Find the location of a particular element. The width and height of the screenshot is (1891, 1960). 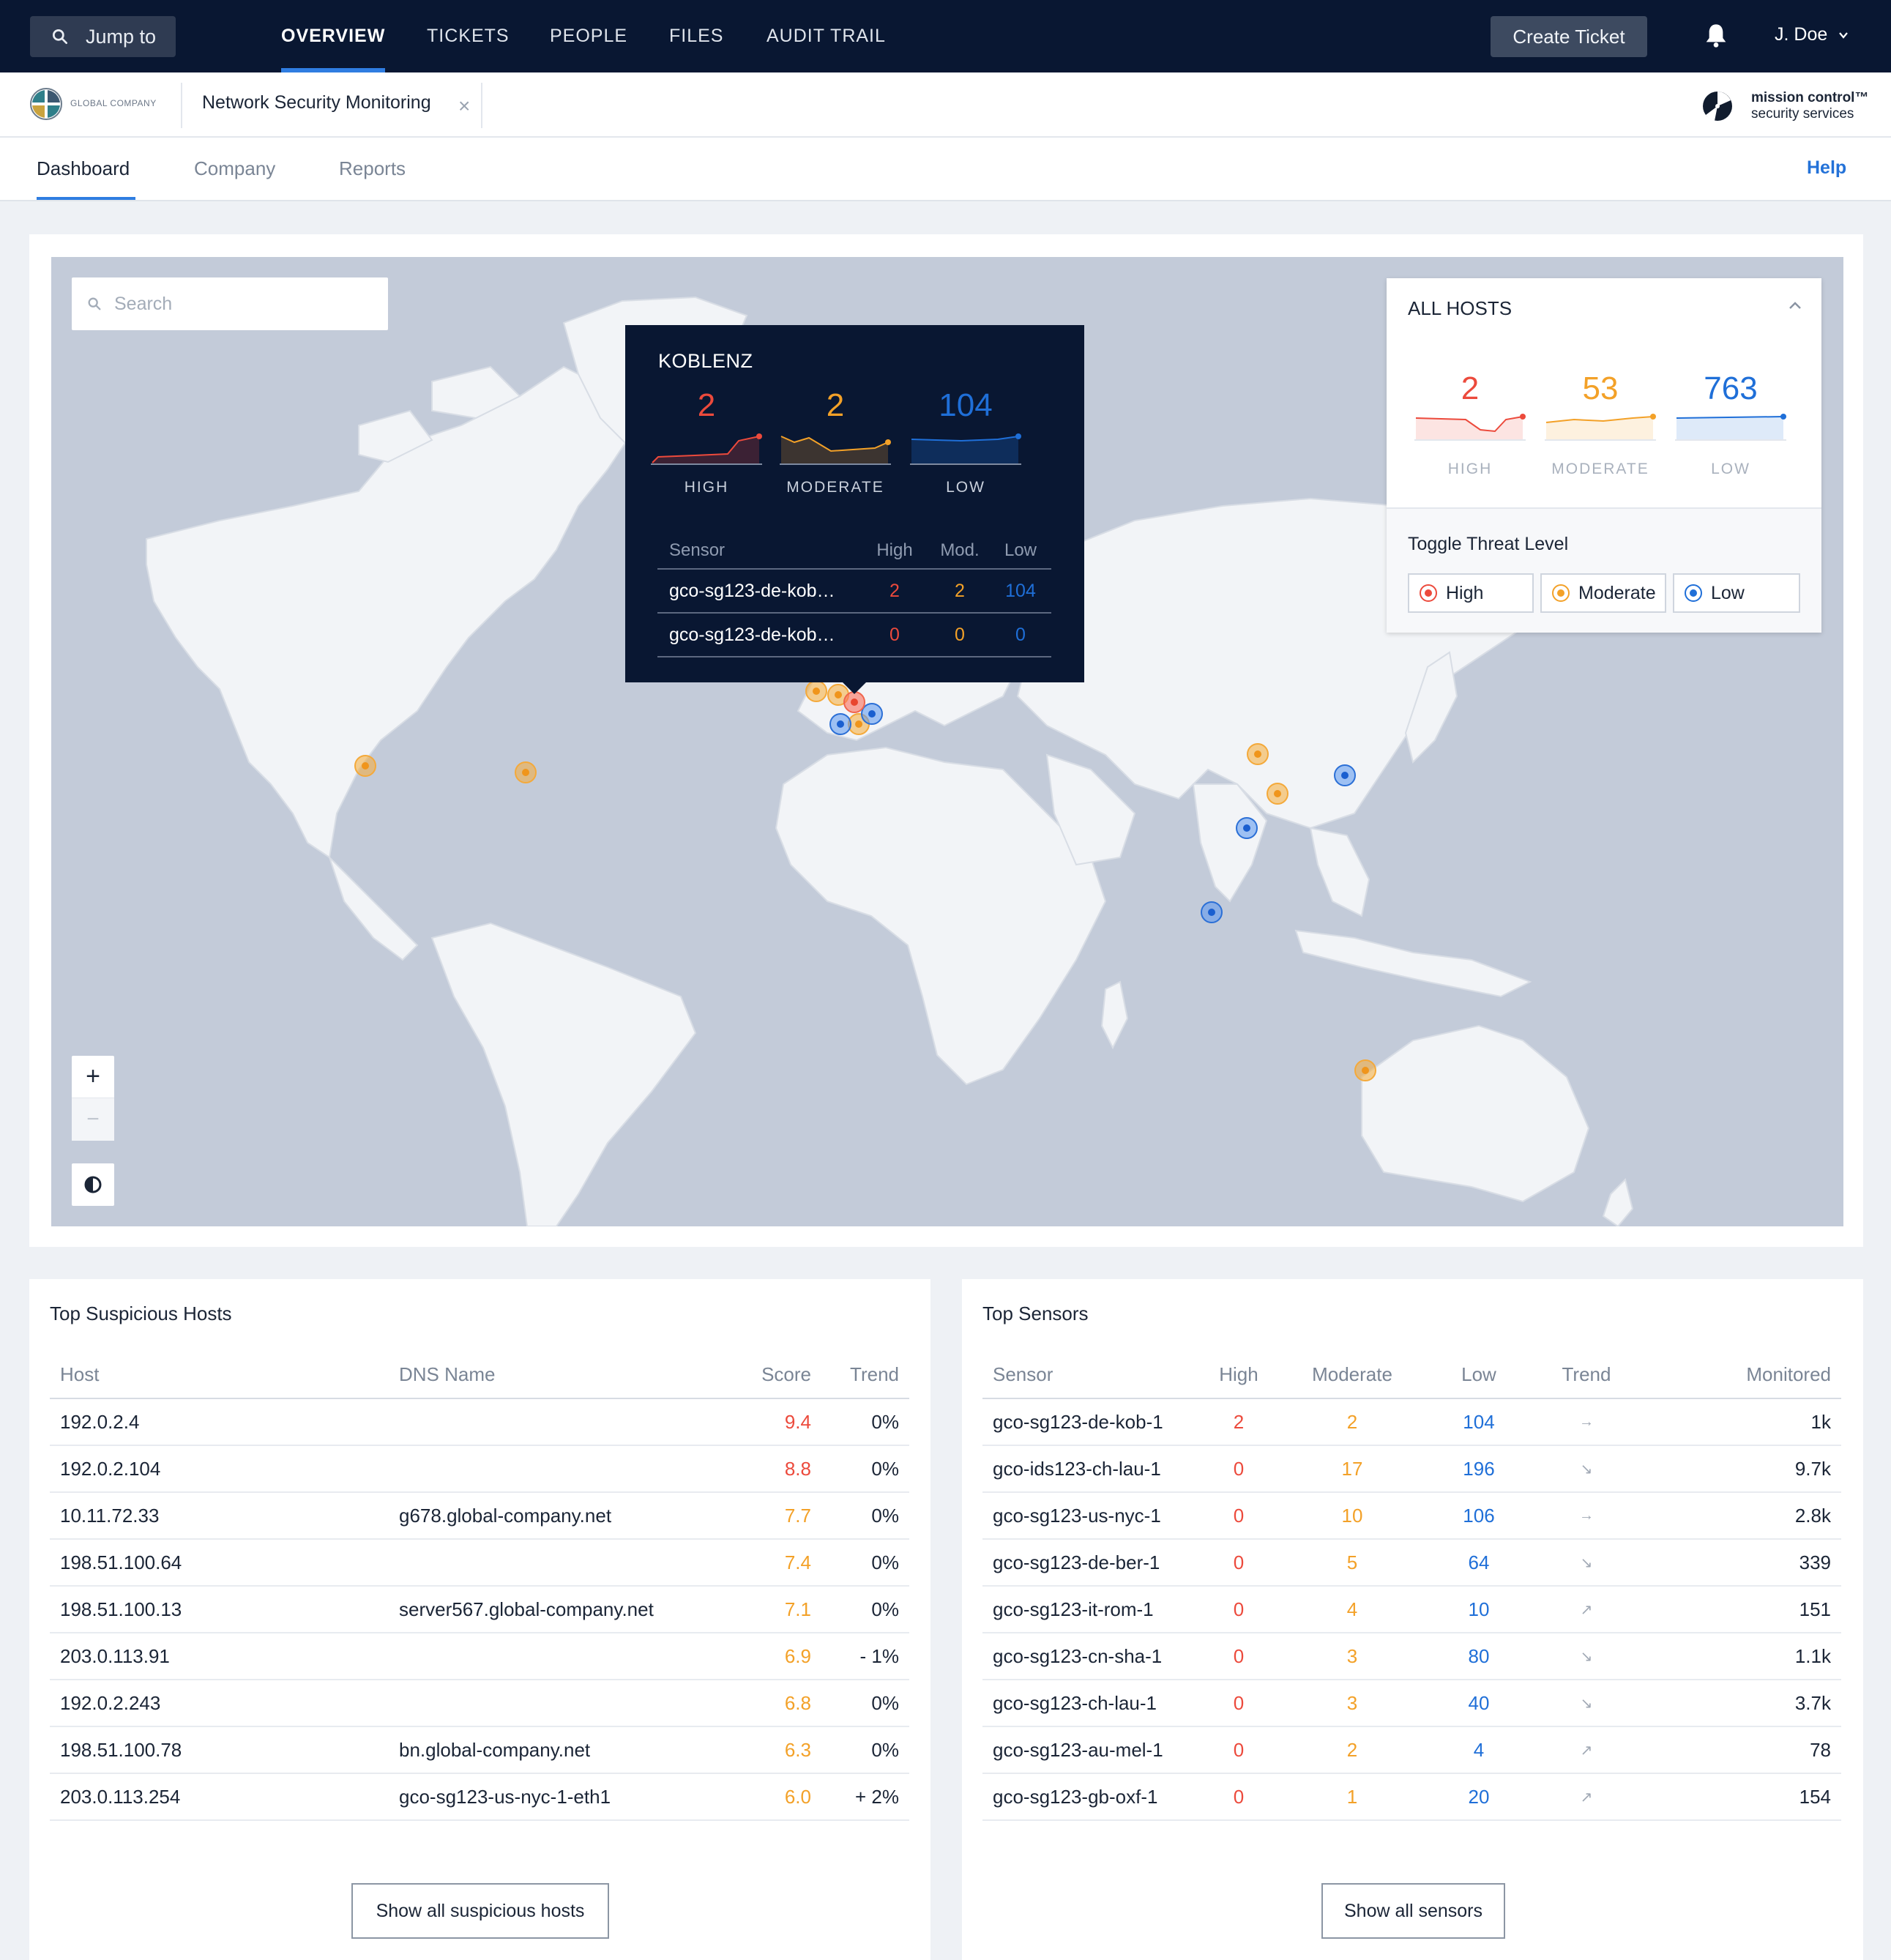

table-row: gco-sg123-au-mel-1 0 2 4 ↗ 78 is located at coordinates (1411, 1750).